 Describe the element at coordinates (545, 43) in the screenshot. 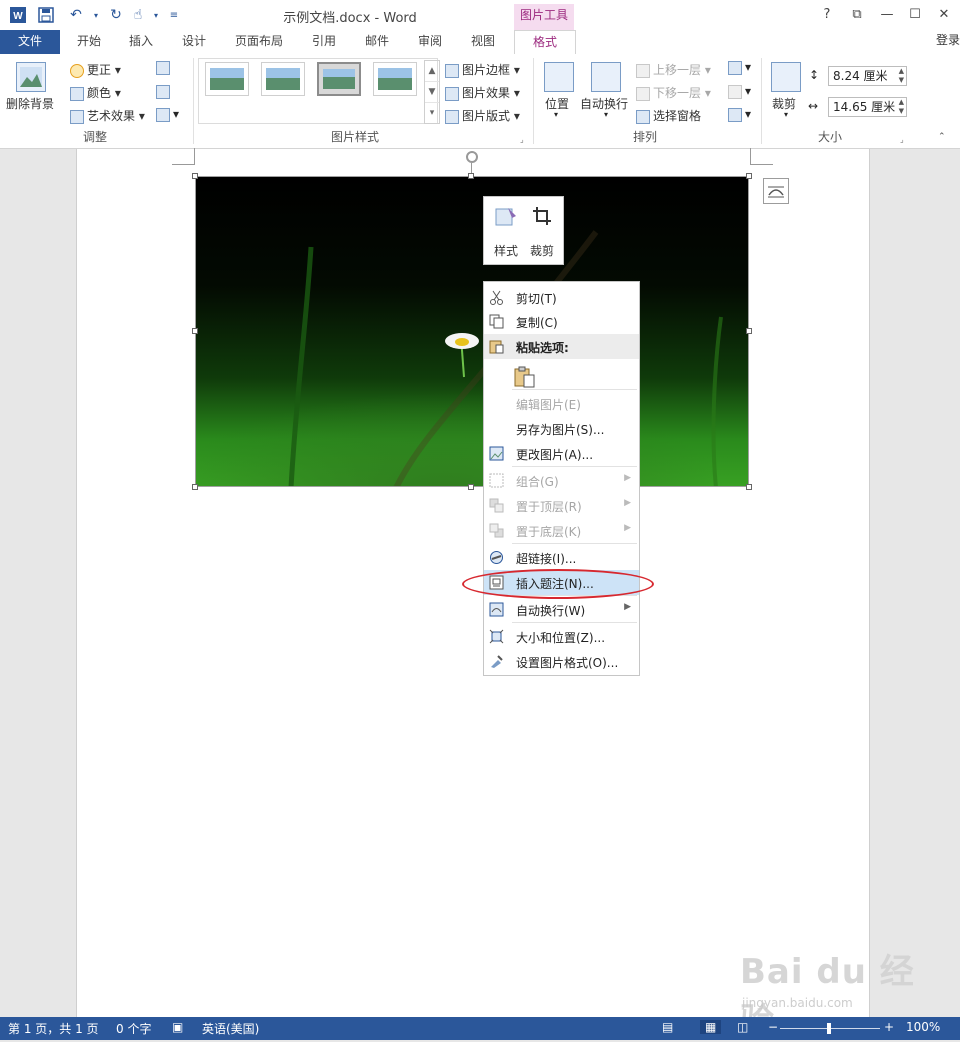

I see `tab-format: 格式` at that location.